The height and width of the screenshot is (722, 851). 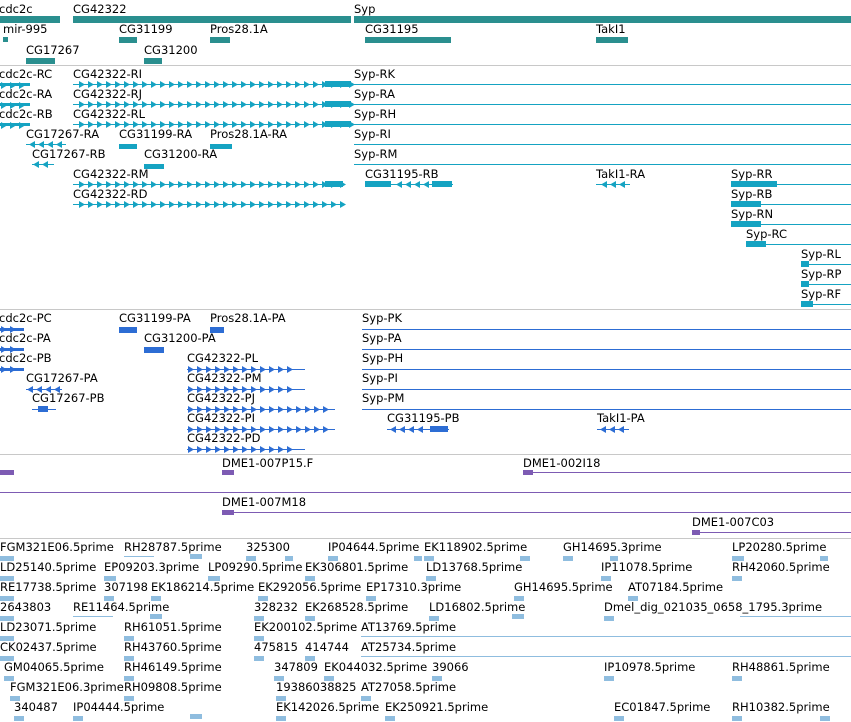 What do you see at coordinates (62, 378) in the screenshot?
I see `protein-label: CG17267-PA` at bounding box center [62, 378].